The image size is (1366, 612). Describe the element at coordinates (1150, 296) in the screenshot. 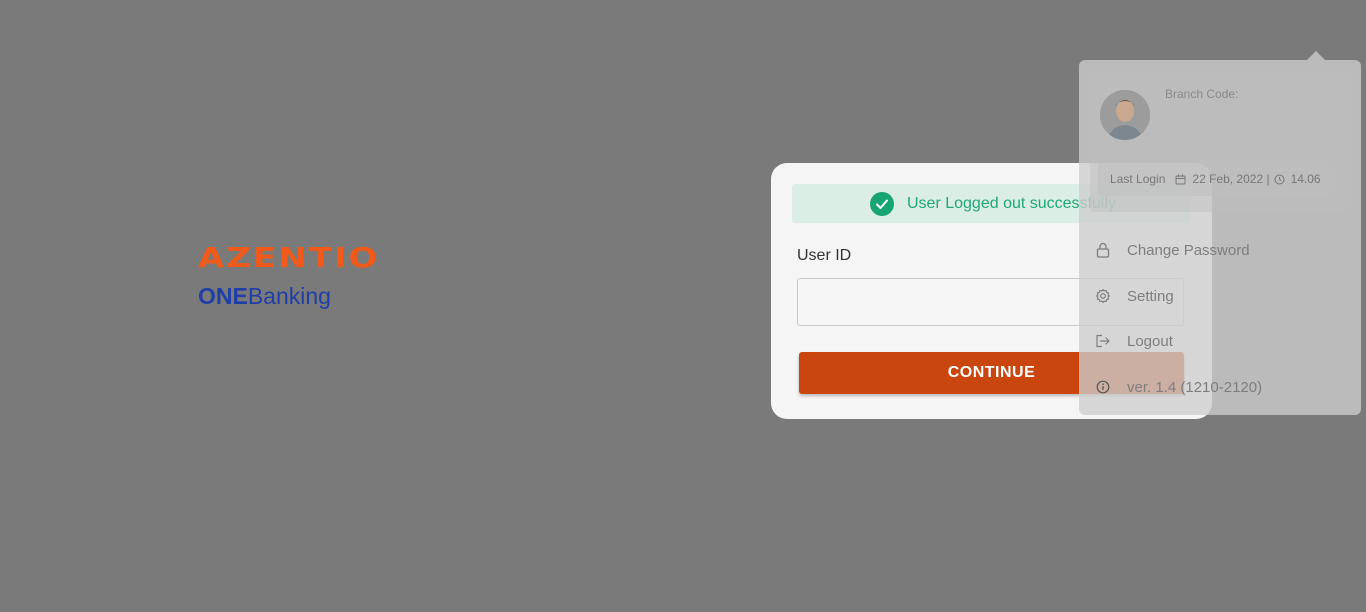

I see `menu-item-label: Setting` at that location.